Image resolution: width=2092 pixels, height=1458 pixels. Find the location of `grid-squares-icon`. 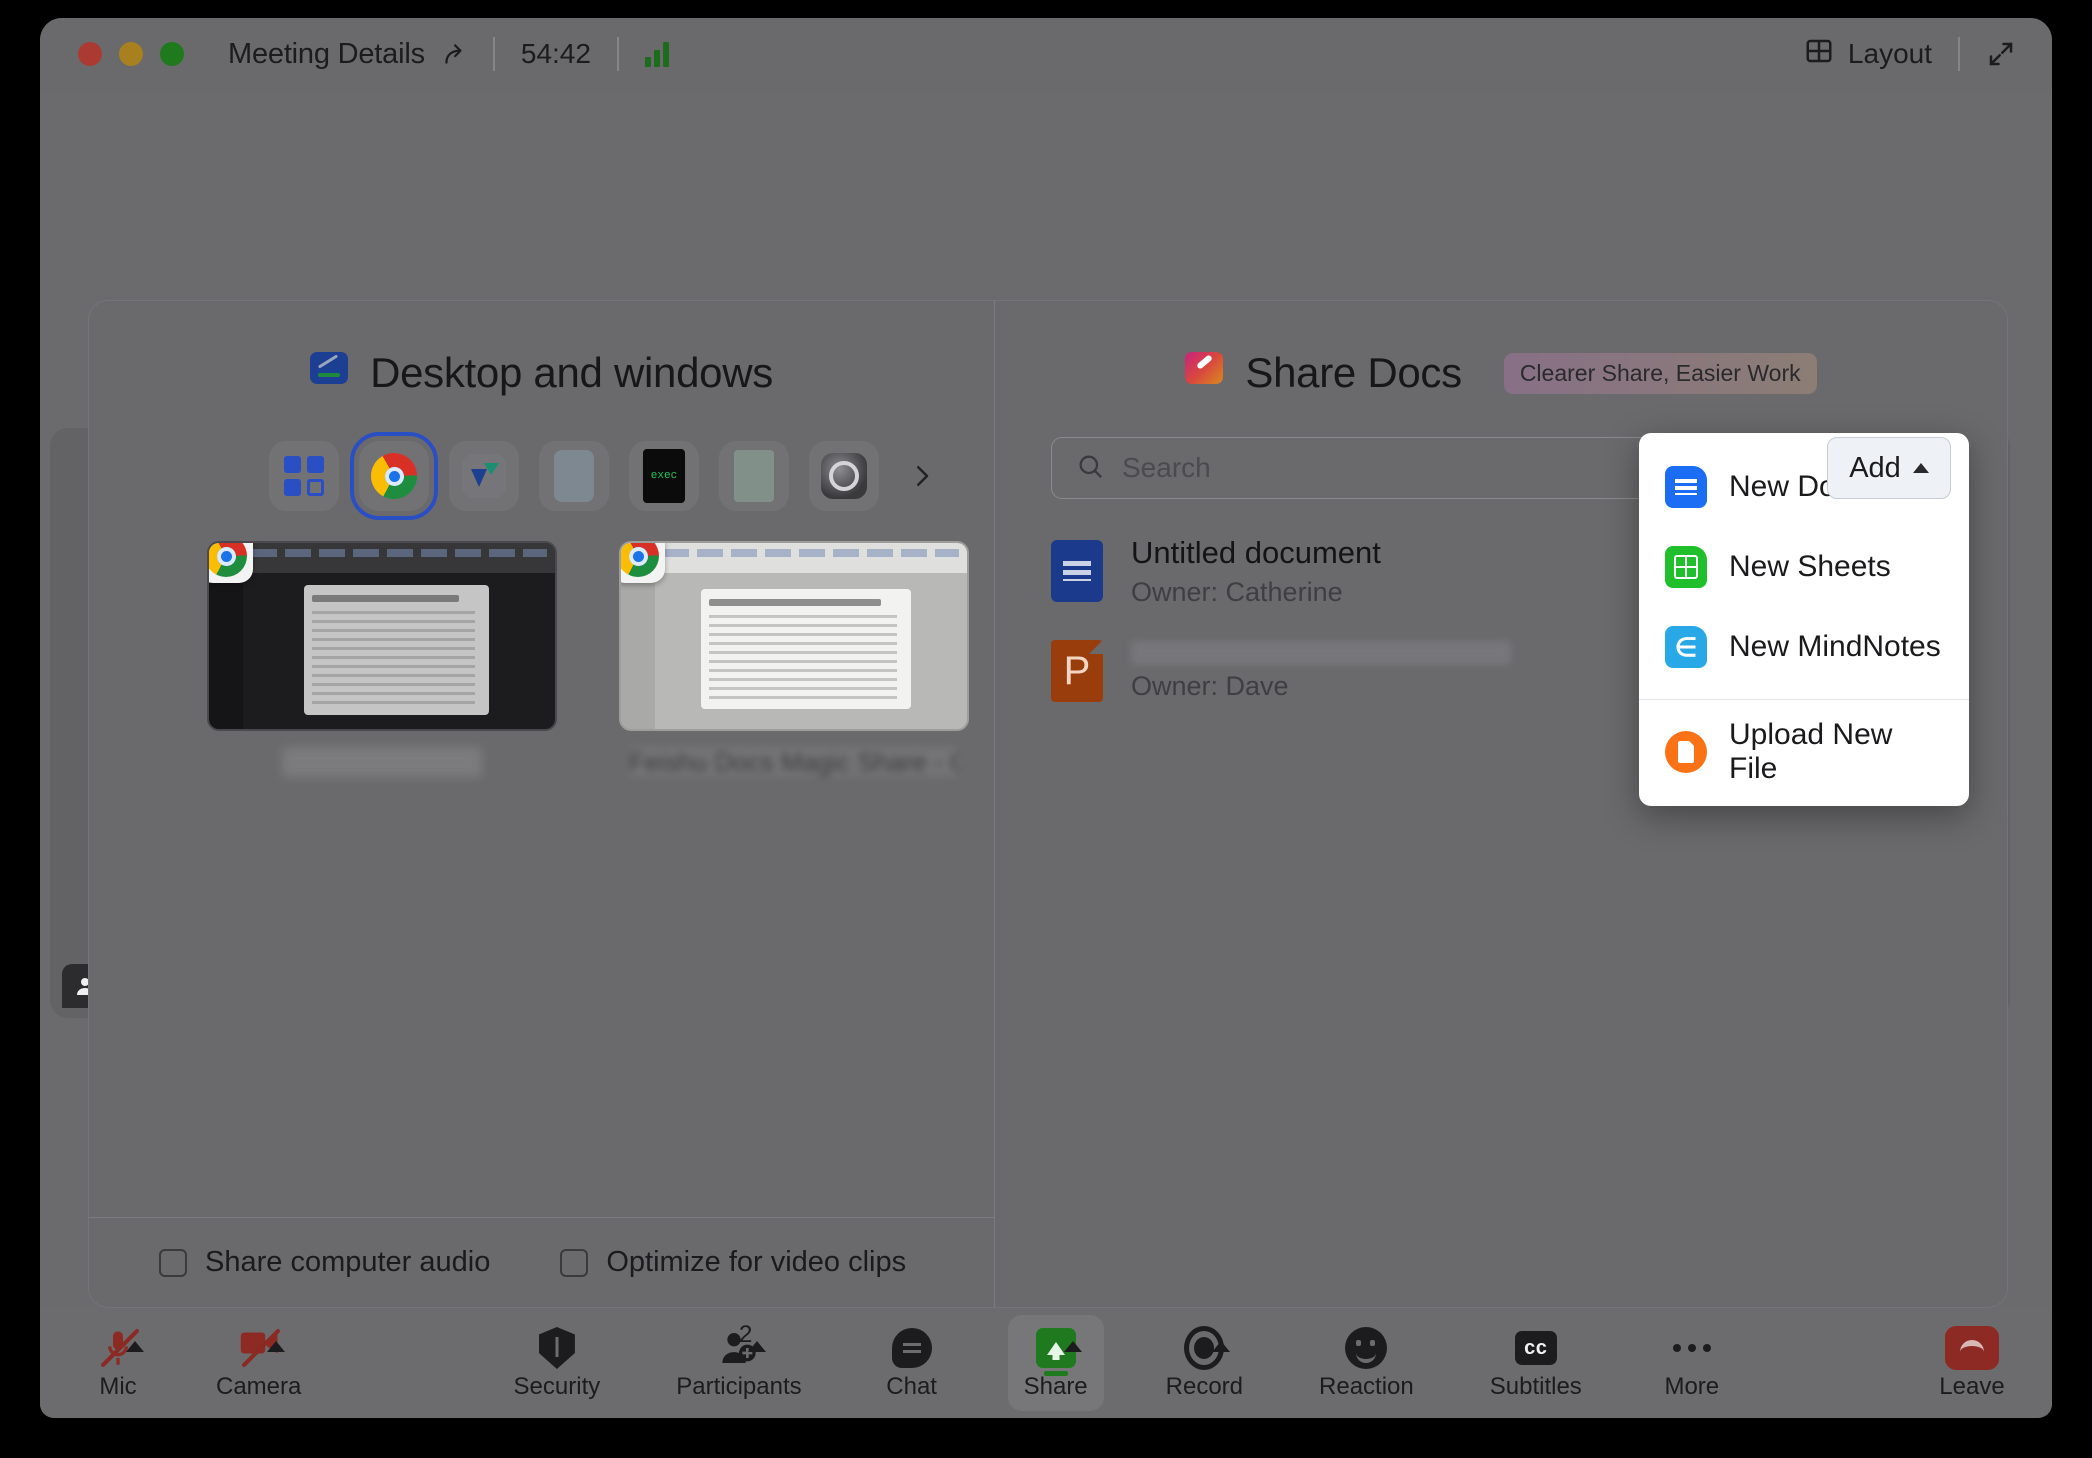

grid-squares-icon is located at coordinates (304, 476).